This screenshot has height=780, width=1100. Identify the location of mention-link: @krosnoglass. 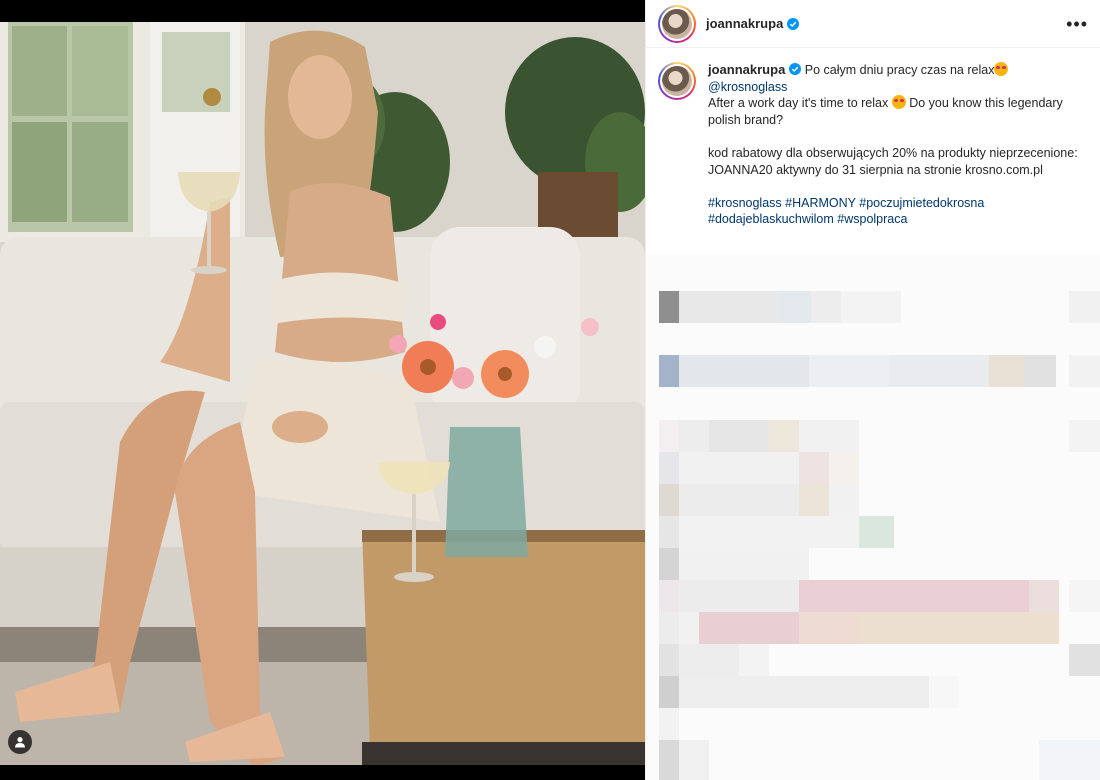
(747, 87).